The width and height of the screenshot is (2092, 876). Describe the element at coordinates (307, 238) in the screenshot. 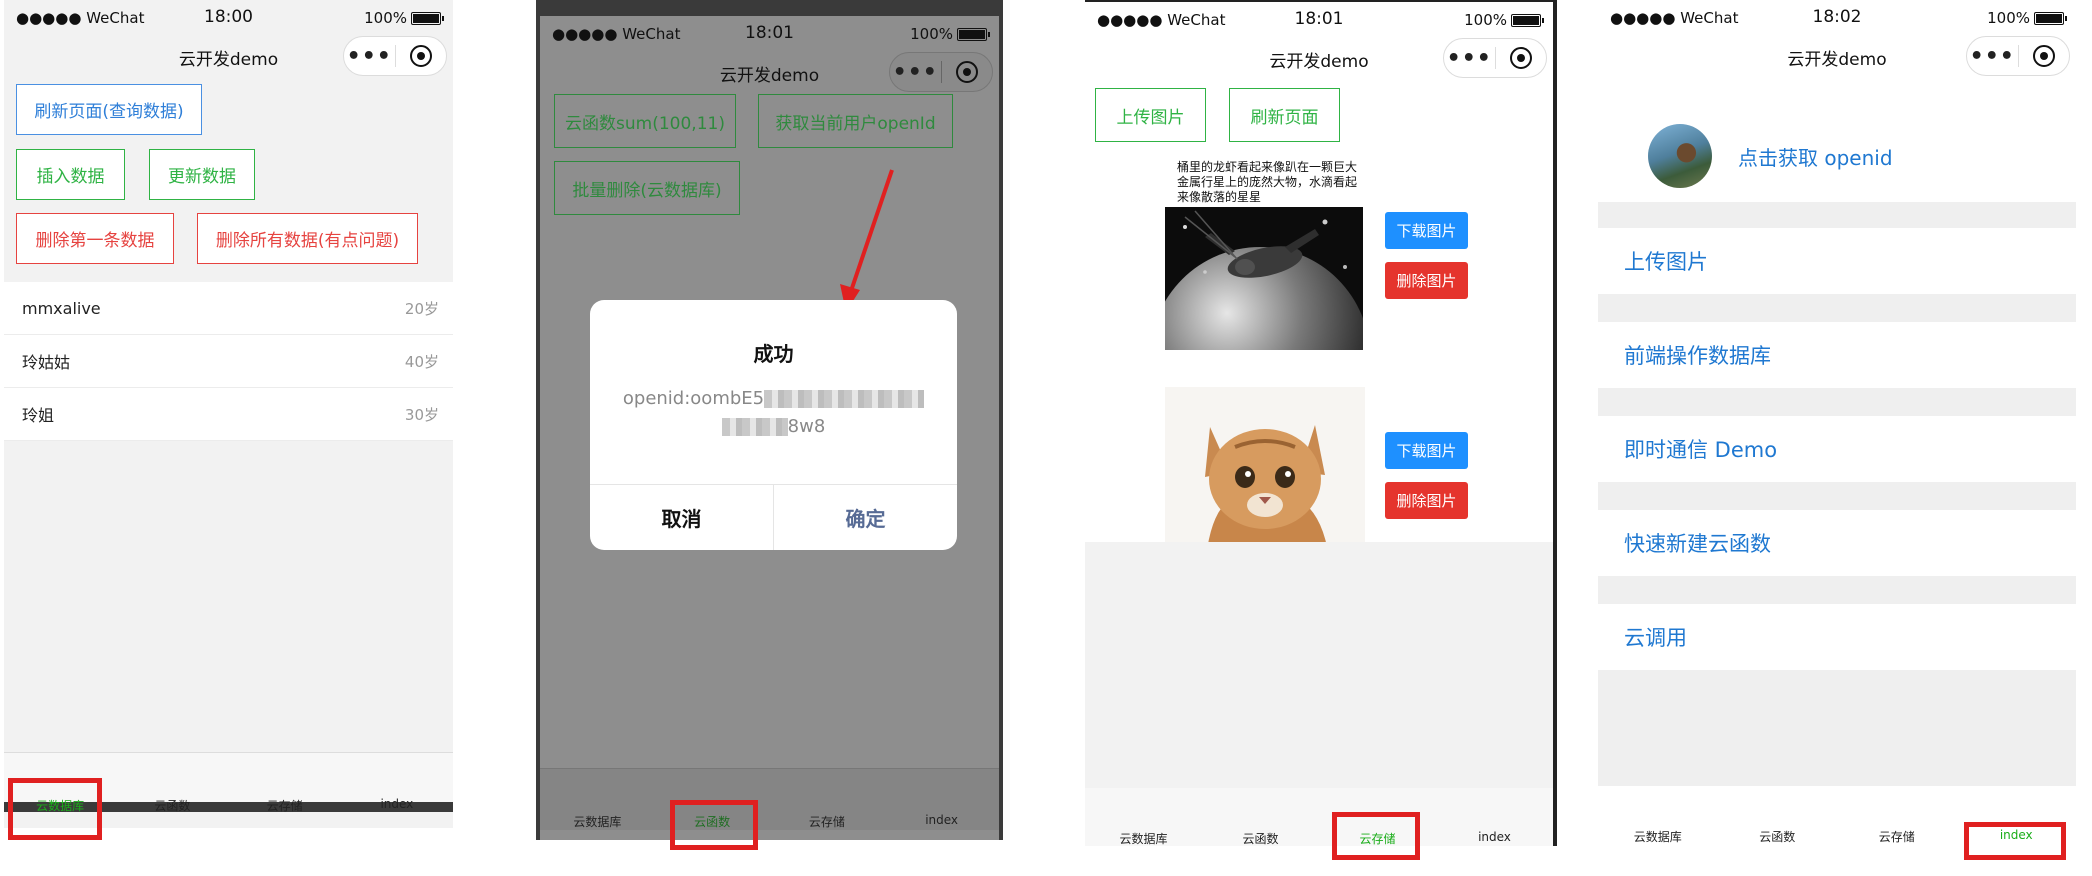

I see `delete-all-button: 删除所有数据(有点问题)` at that location.